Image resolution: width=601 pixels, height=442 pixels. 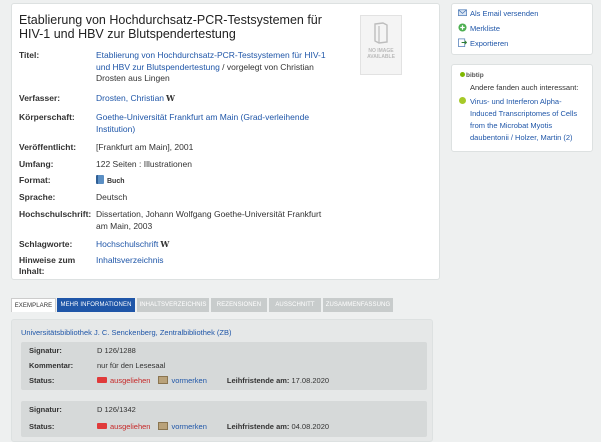 I want to click on field-label-line2: Inhalt:, so click(x=32, y=271).